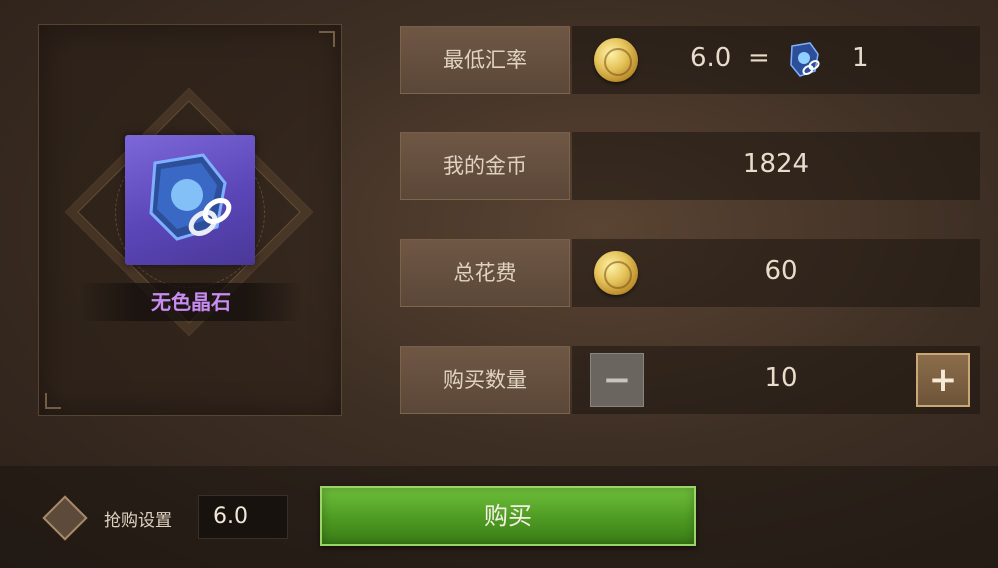 The height and width of the screenshot is (568, 998). I want to click on flash-purchase-rate-input: 6.0, so click(243, 517).